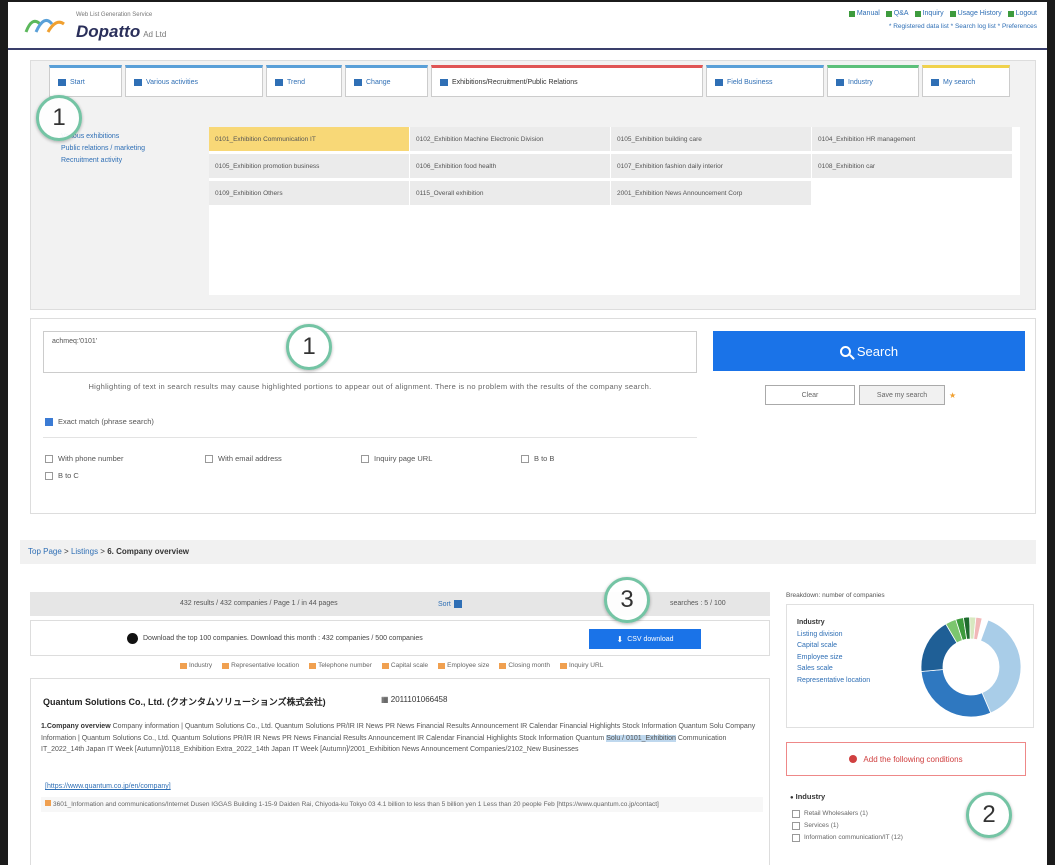  I want to click on category-cell: 0106_Exhibition food health, so click(510, 166).